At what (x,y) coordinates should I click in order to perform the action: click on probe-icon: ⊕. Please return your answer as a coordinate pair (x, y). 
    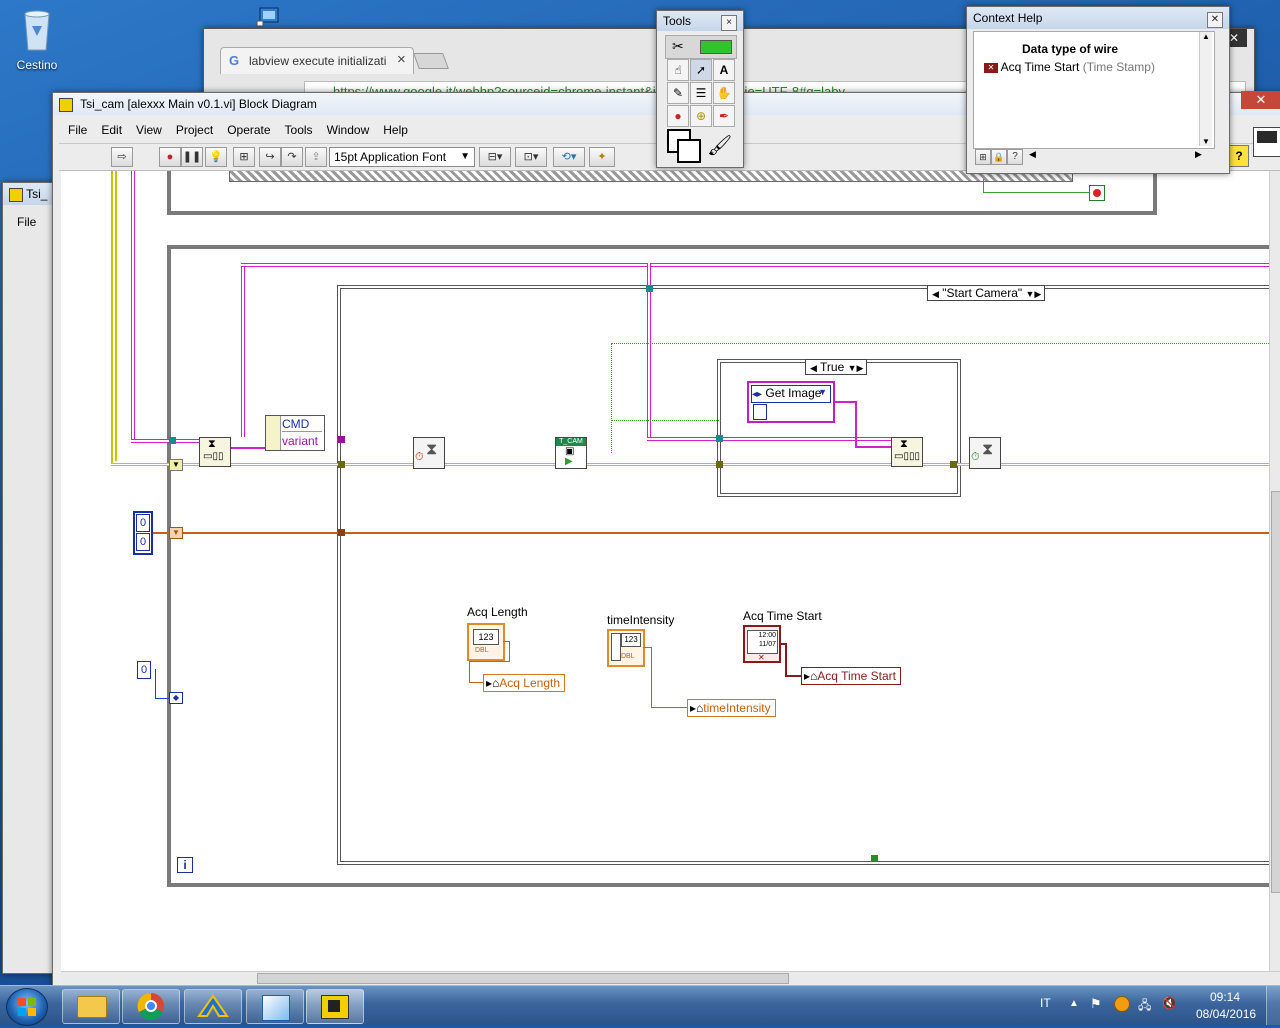
    Looking at the image, I should click on (701, 116).